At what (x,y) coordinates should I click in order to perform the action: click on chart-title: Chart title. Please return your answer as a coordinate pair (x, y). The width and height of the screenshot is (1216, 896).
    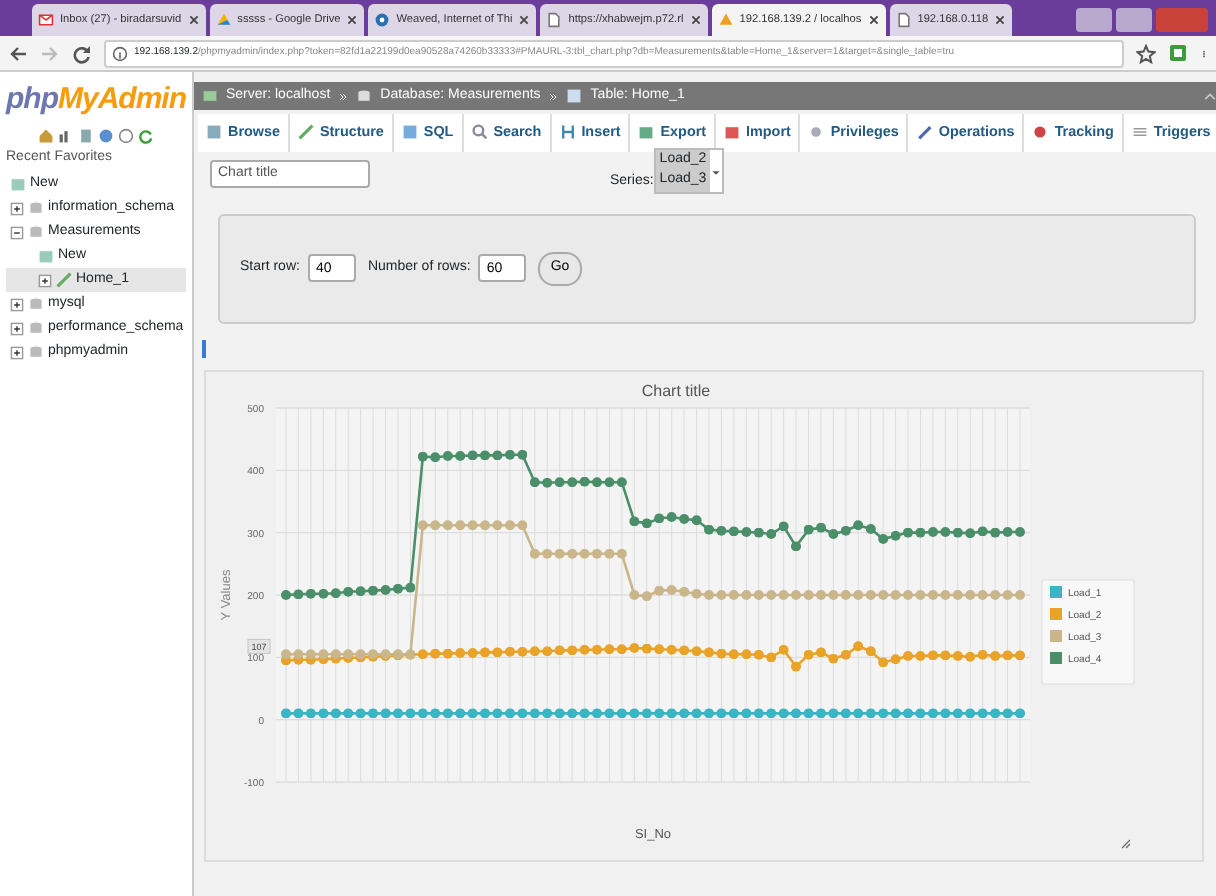
    Looking at the image, I should click on (676, 390).